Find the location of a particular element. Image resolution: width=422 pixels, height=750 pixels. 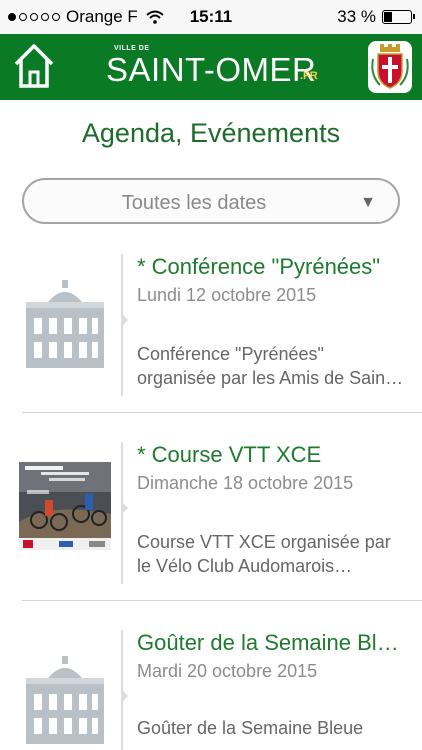

event-date: Lundi 12 octobre 2015 is located at coordinates (227, 295).